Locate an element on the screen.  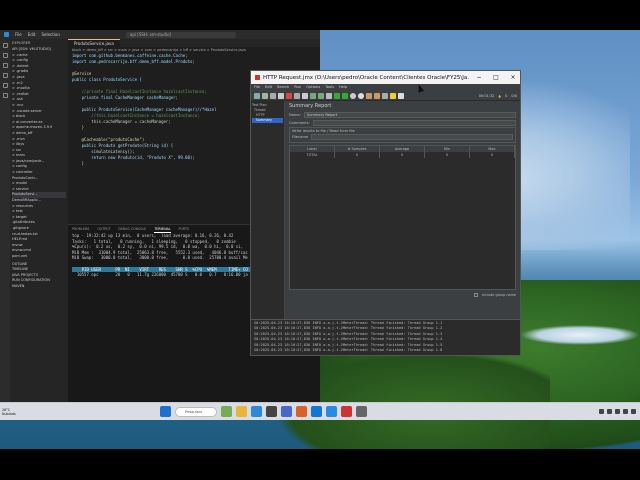
copy-icon is located at coordinates (297, 95).